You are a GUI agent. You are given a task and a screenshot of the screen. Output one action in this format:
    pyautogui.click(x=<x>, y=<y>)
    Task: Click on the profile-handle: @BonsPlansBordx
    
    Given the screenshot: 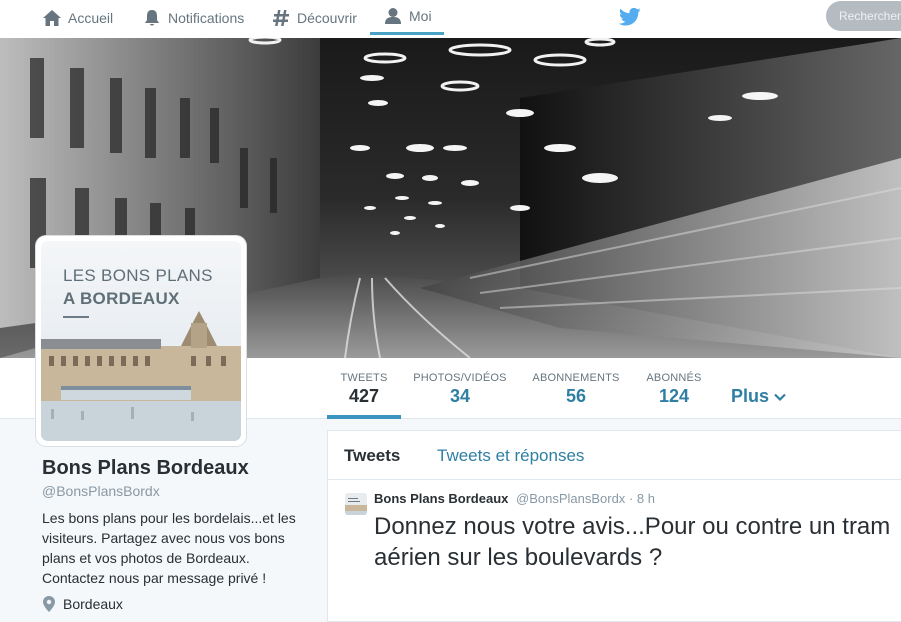 What is the action you would take?
    pyautogui.click(x=101, y=491)
    